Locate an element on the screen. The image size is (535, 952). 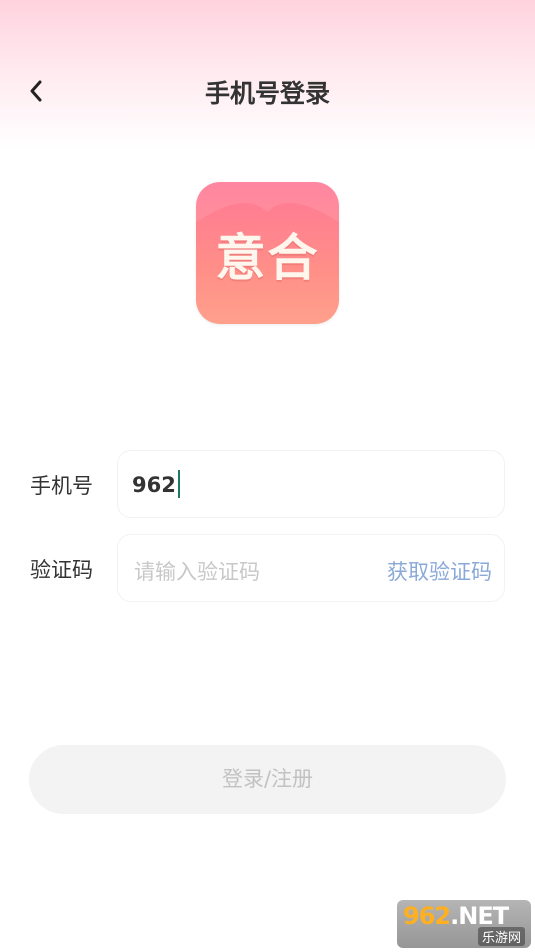
logo-text: 意合 is located at coordinates (267, 258).